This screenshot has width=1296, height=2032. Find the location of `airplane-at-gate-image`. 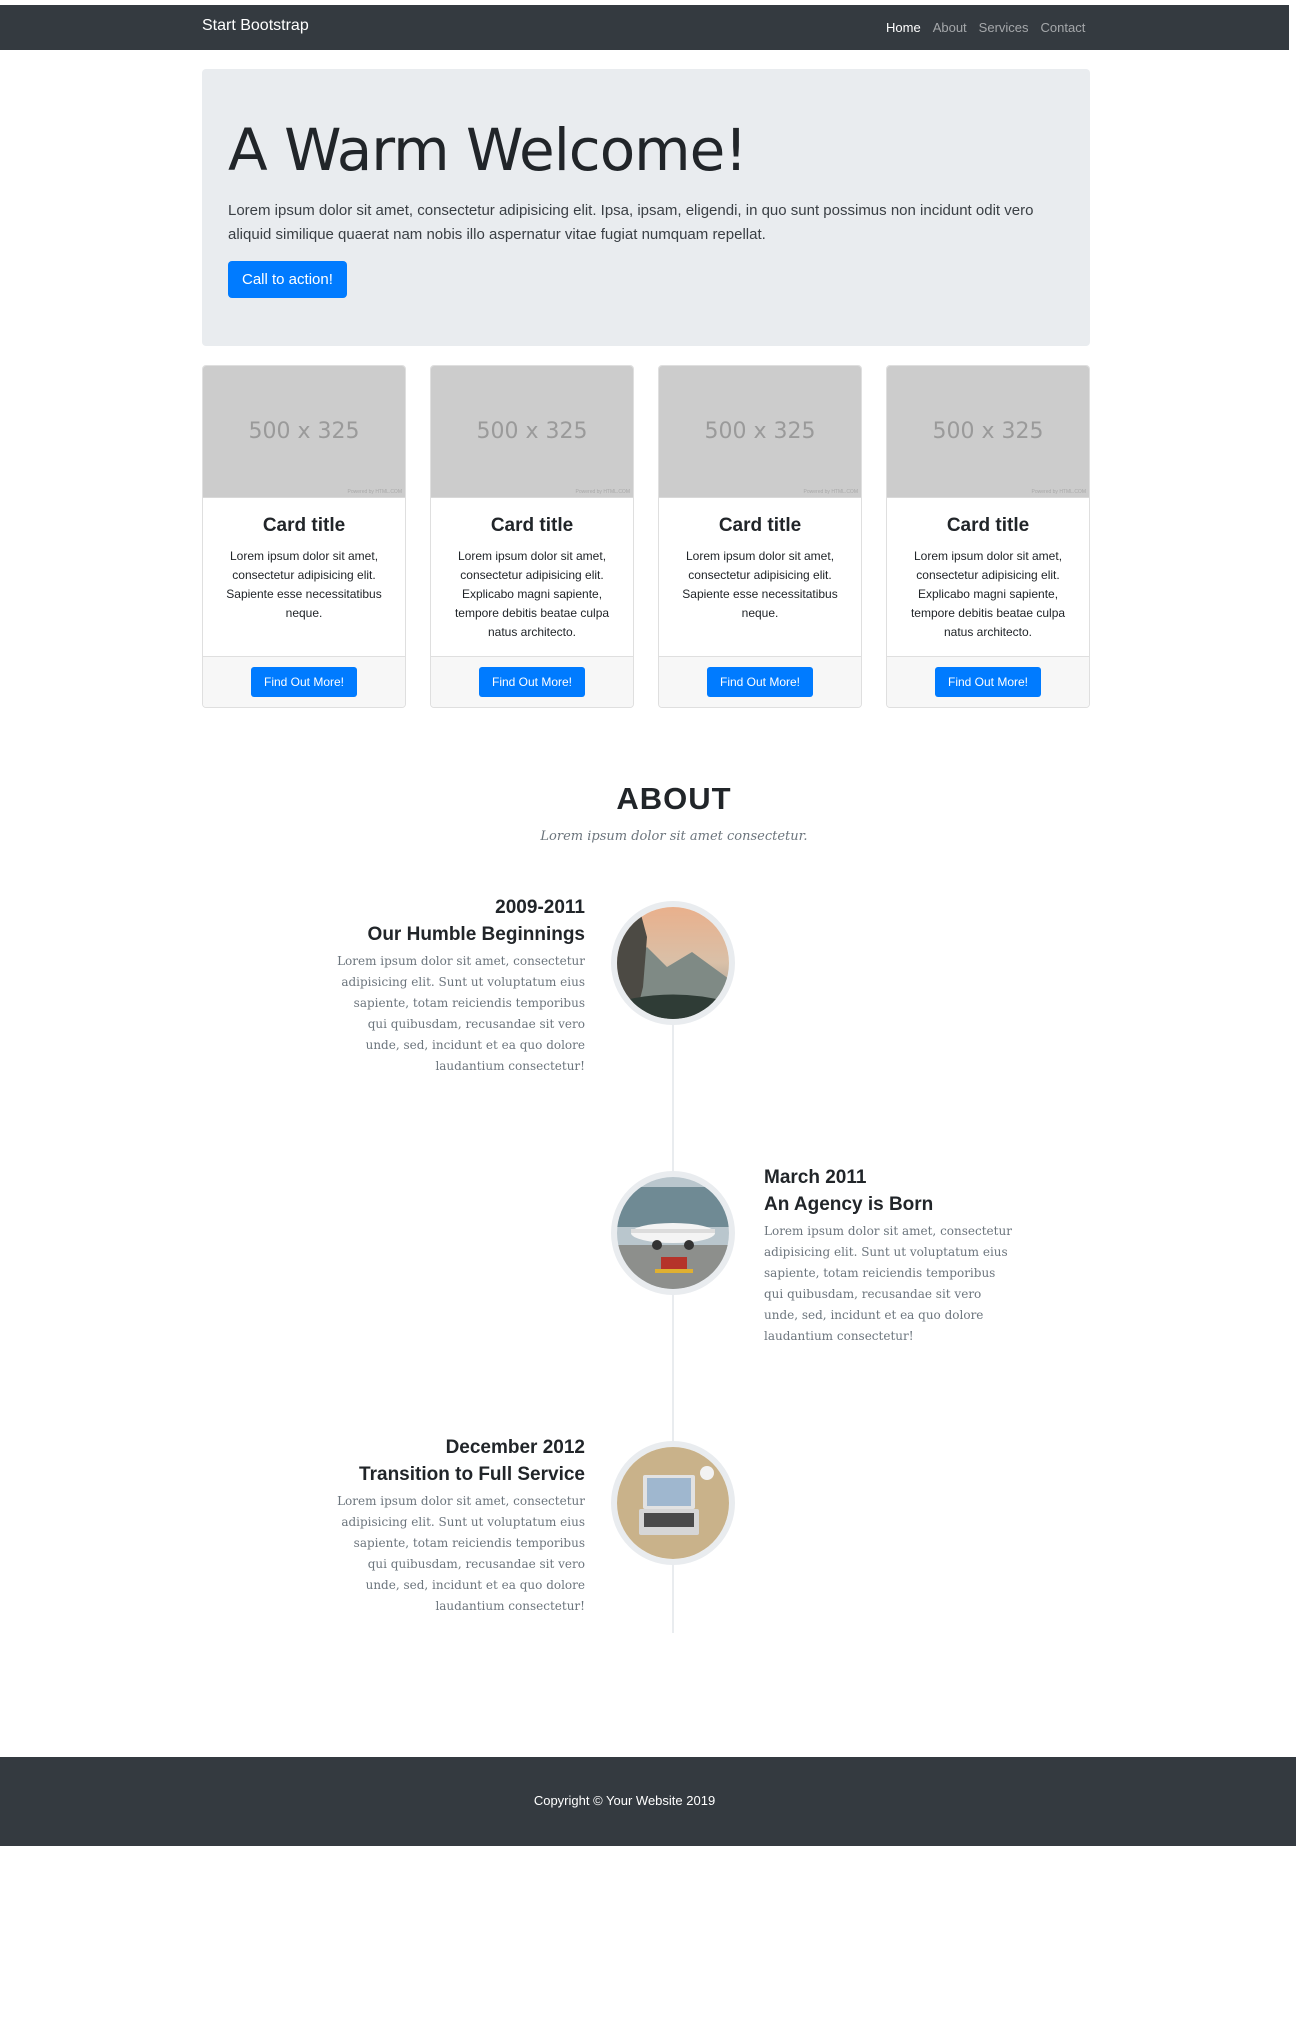

airplane-at-gate-image is located at coordinates (673, 1233).